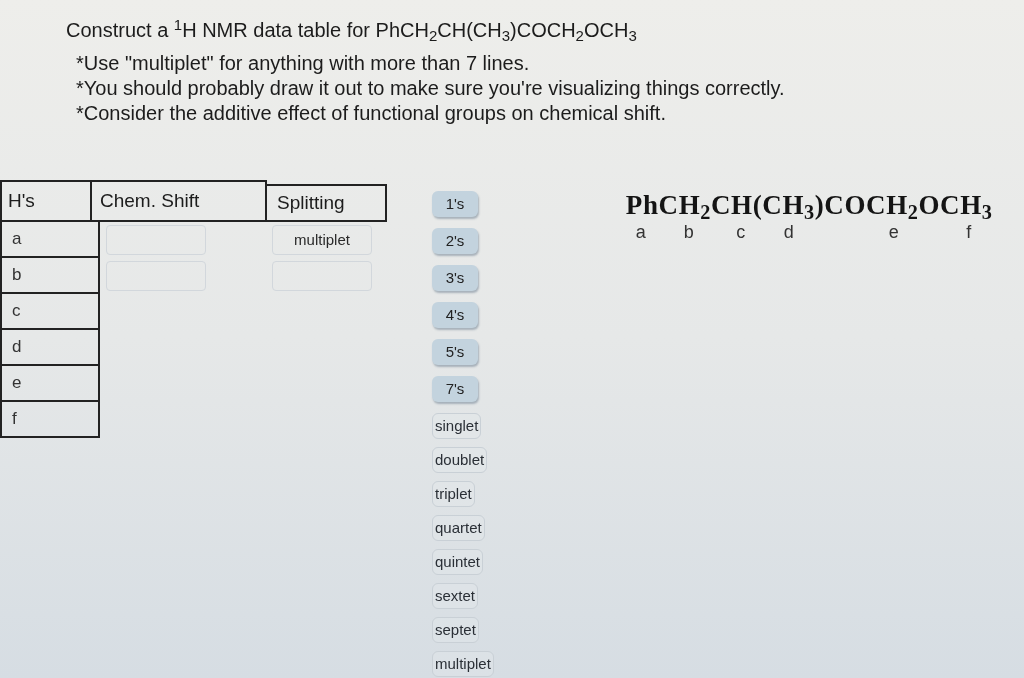 This screenshot has height=678, width=1024. What do you see at coordinates (455, 315) in the screenshot?
I see `answer-tile: 4's` at bounding box center [455, 315].